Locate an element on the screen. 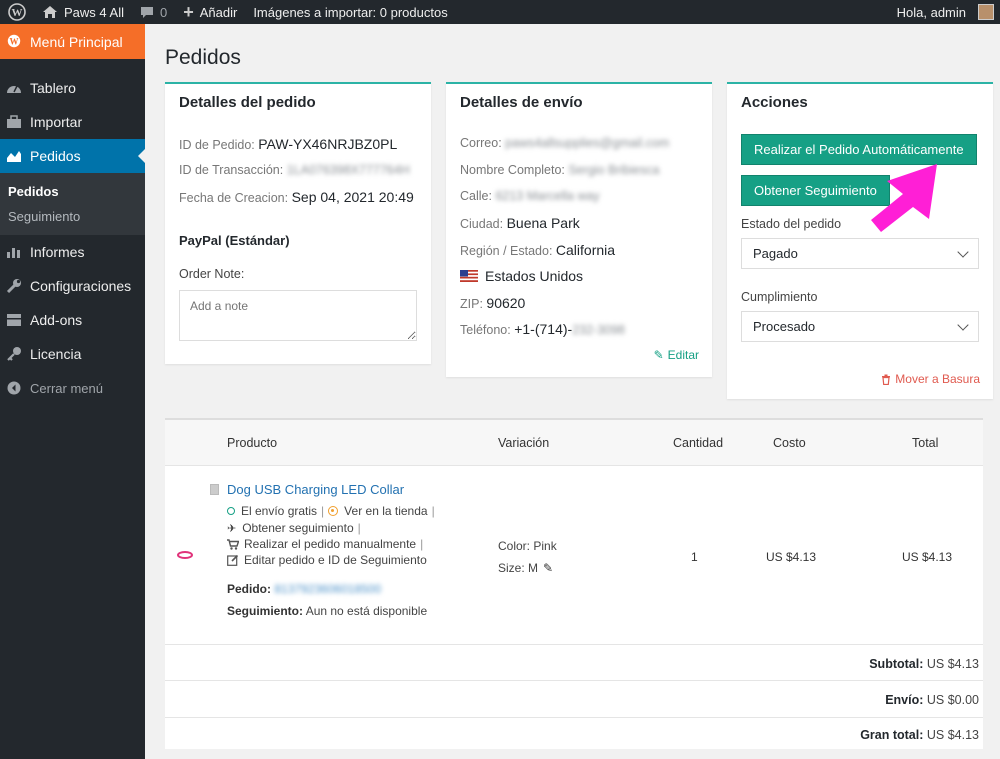 The height and width of the screenshot is (759, 1000). collapse-label: Cerrar menú is located at coordinates (66, 388).